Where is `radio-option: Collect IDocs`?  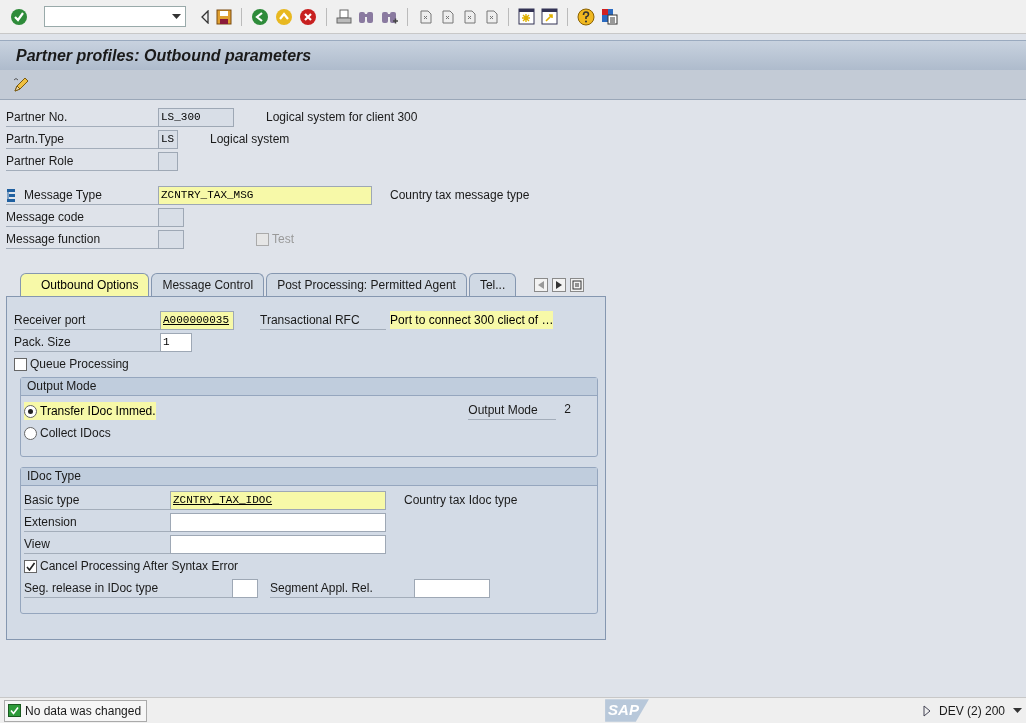
radio-option: Collect IDocs is located at coordinates (67, 433).